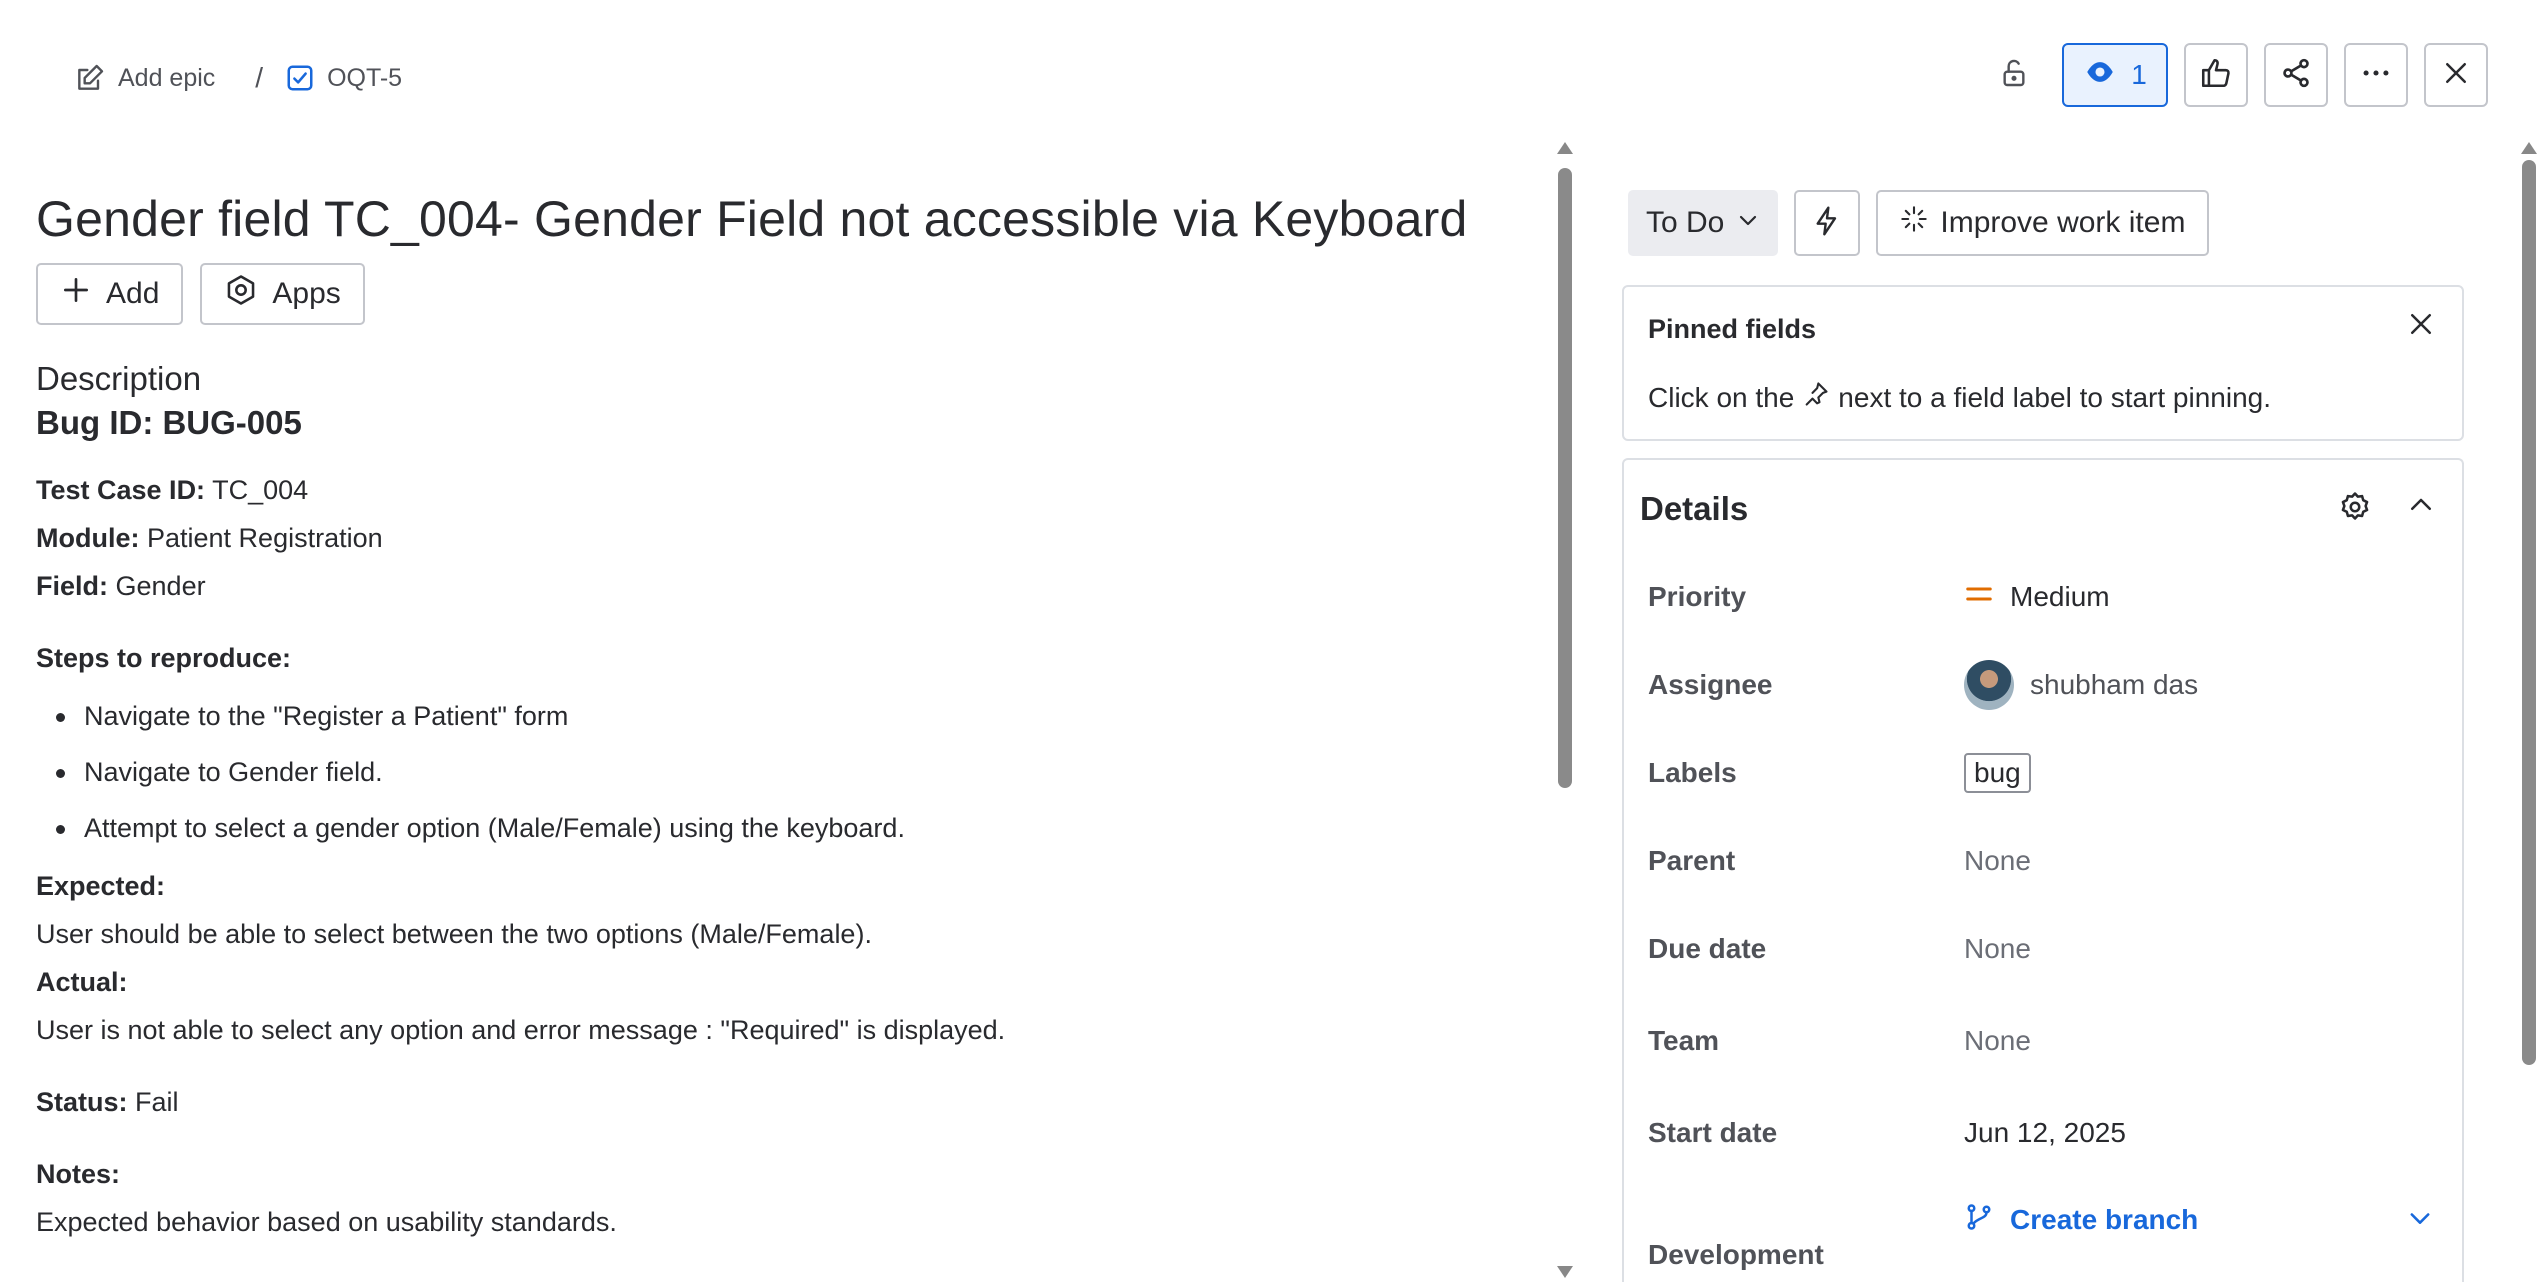  What do you see at coordinates (2114, 684) in the screenshot?
I see `assignee-name: shubham das` at bounding box center [2114, 684].